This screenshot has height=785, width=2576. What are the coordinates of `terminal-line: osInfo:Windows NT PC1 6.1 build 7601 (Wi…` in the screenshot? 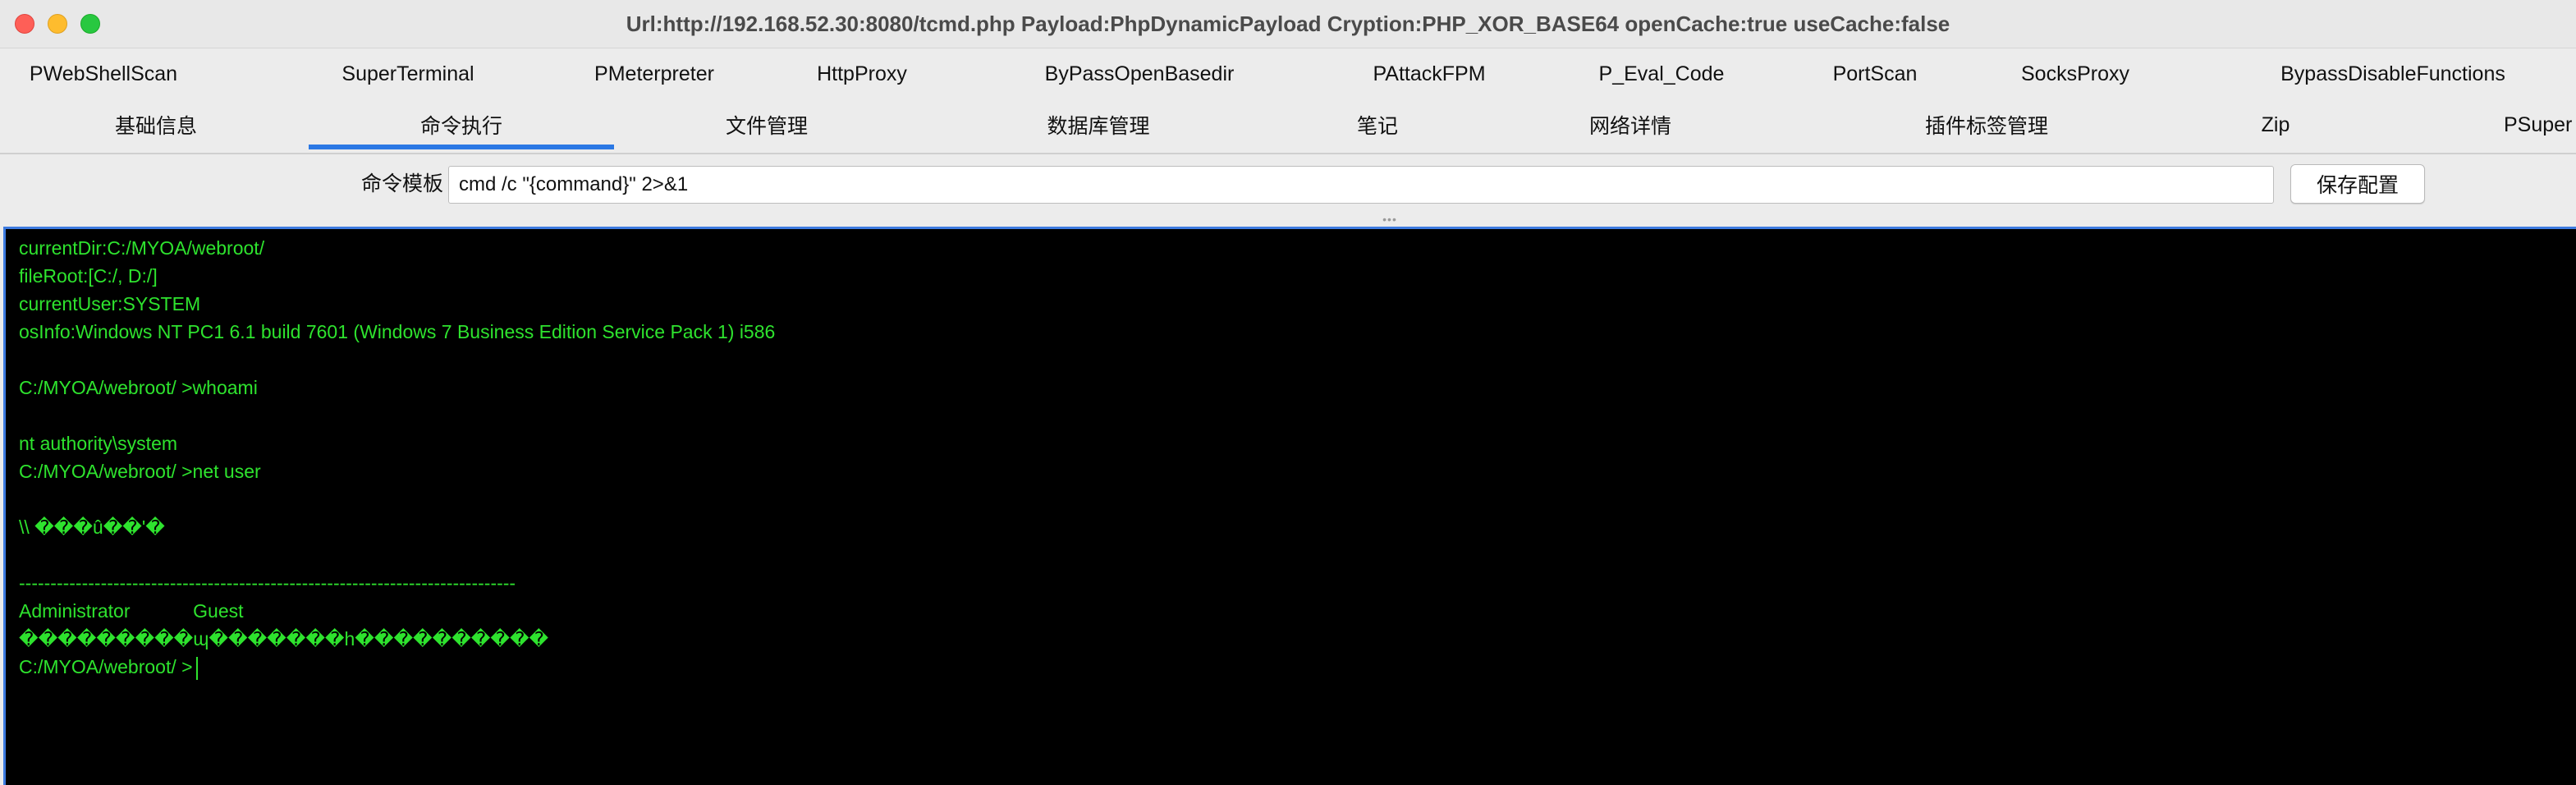 It's located at (397, 331).